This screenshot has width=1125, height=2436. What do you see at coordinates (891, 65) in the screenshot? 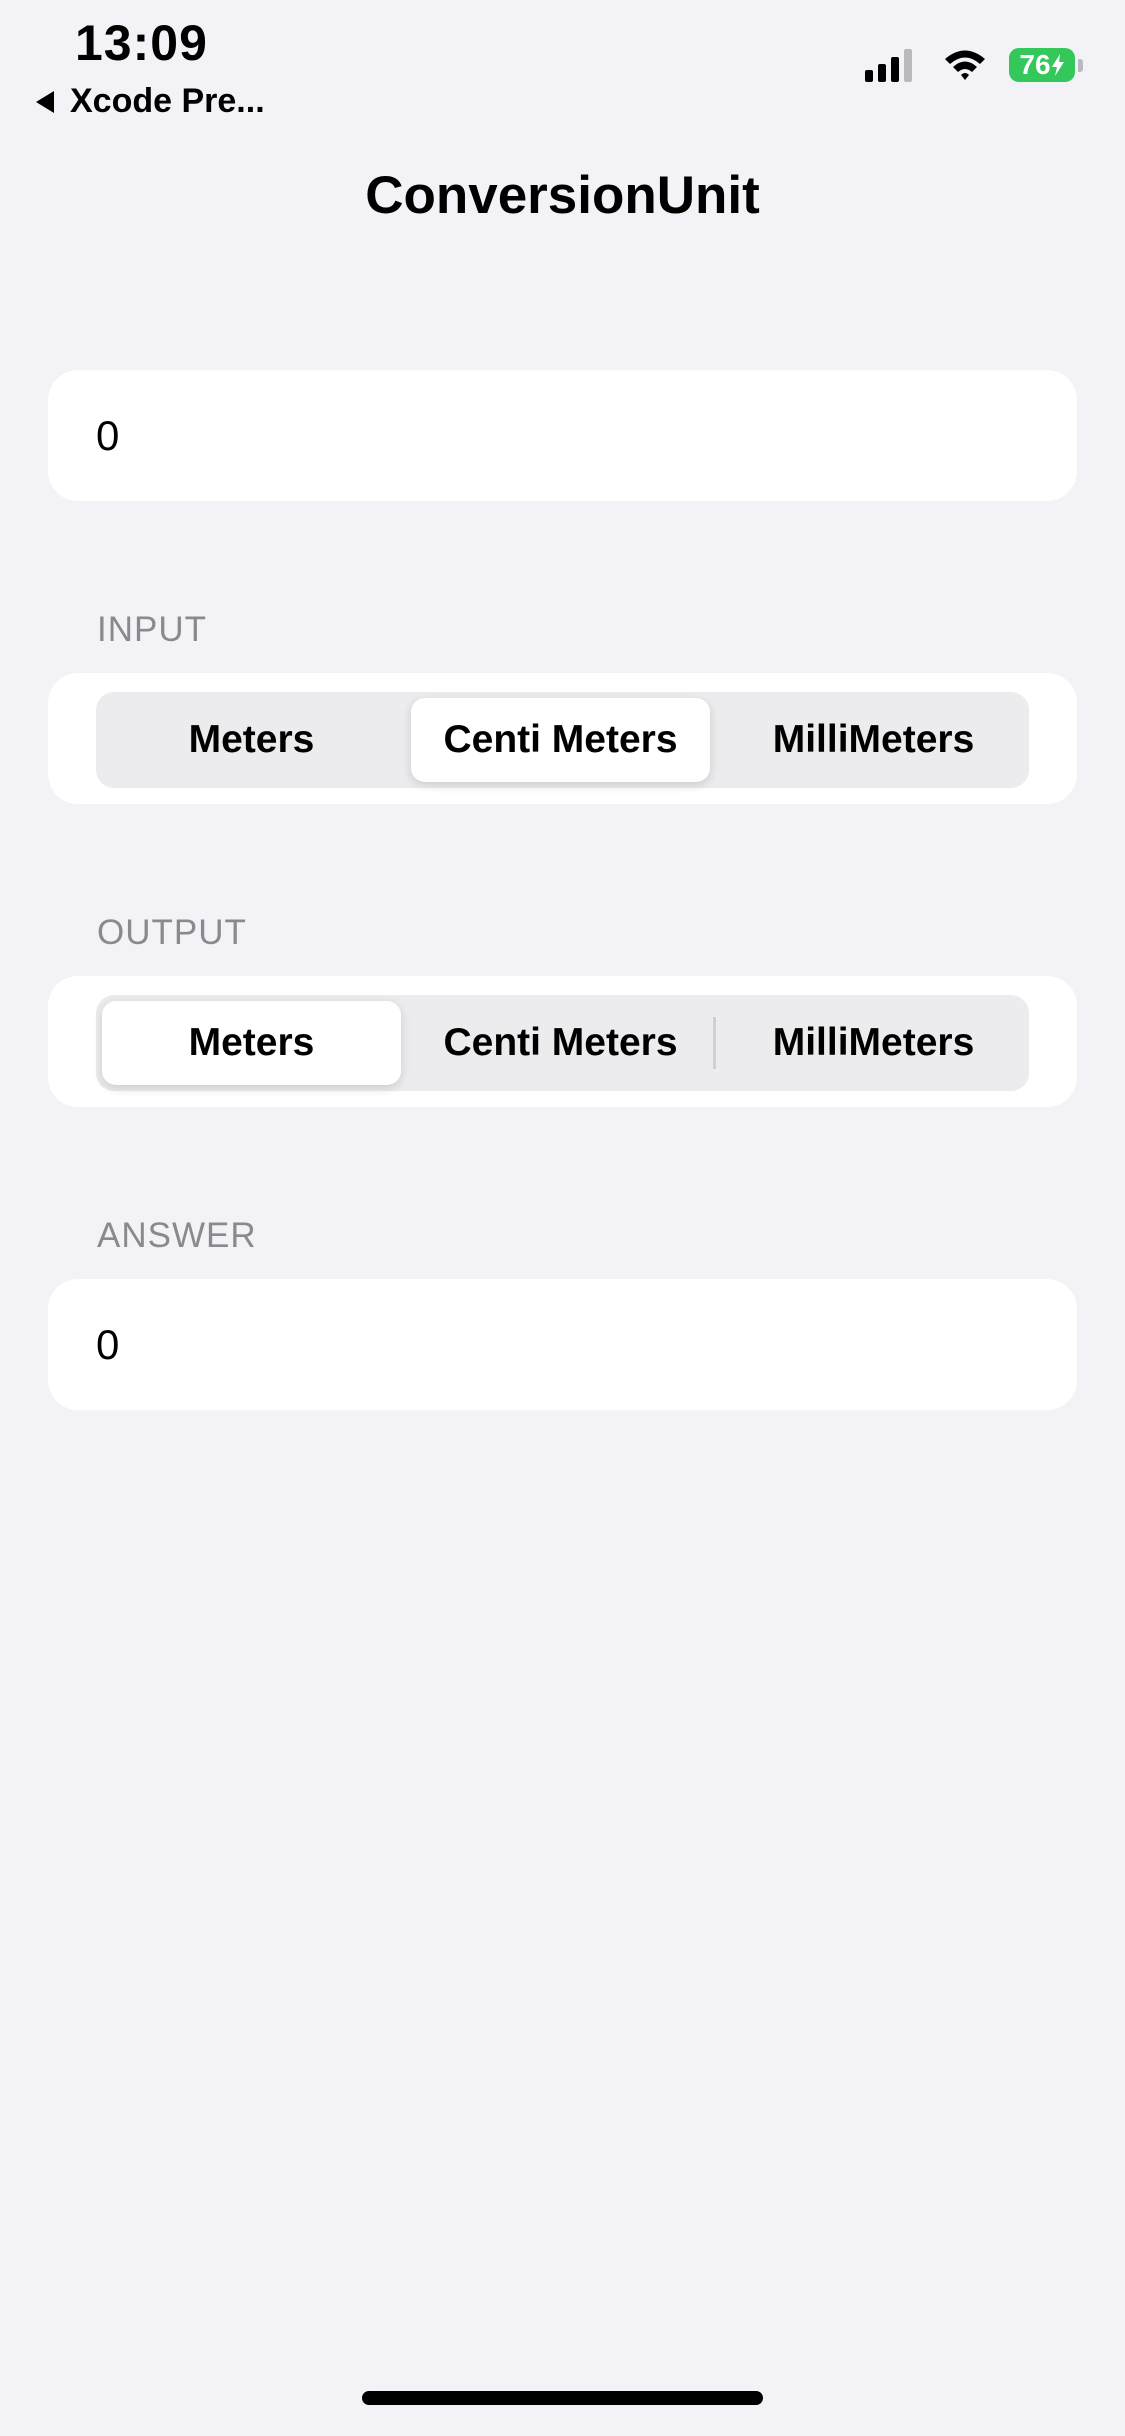
I see `cellular-signal-icon` at bounding box center [891, 65].